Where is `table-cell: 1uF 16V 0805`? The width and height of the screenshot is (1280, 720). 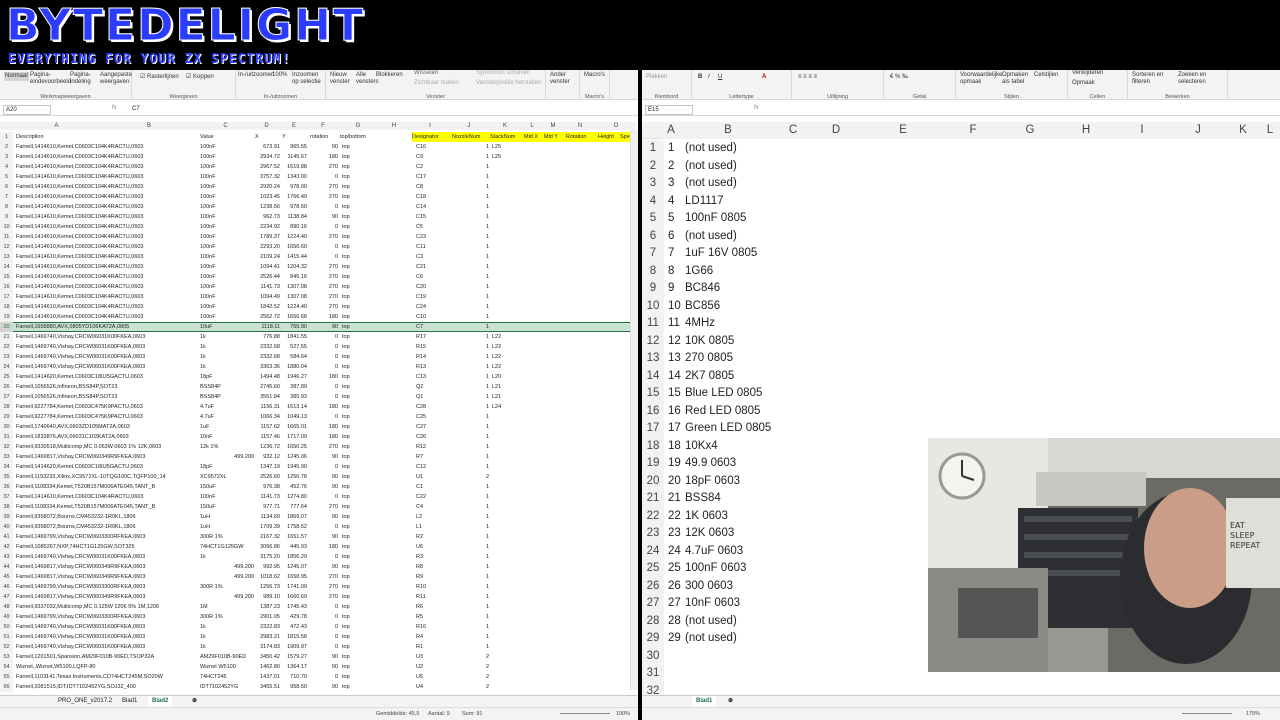
table-cell: 1uF 16V 0805 is located at coordinates (785, 254).